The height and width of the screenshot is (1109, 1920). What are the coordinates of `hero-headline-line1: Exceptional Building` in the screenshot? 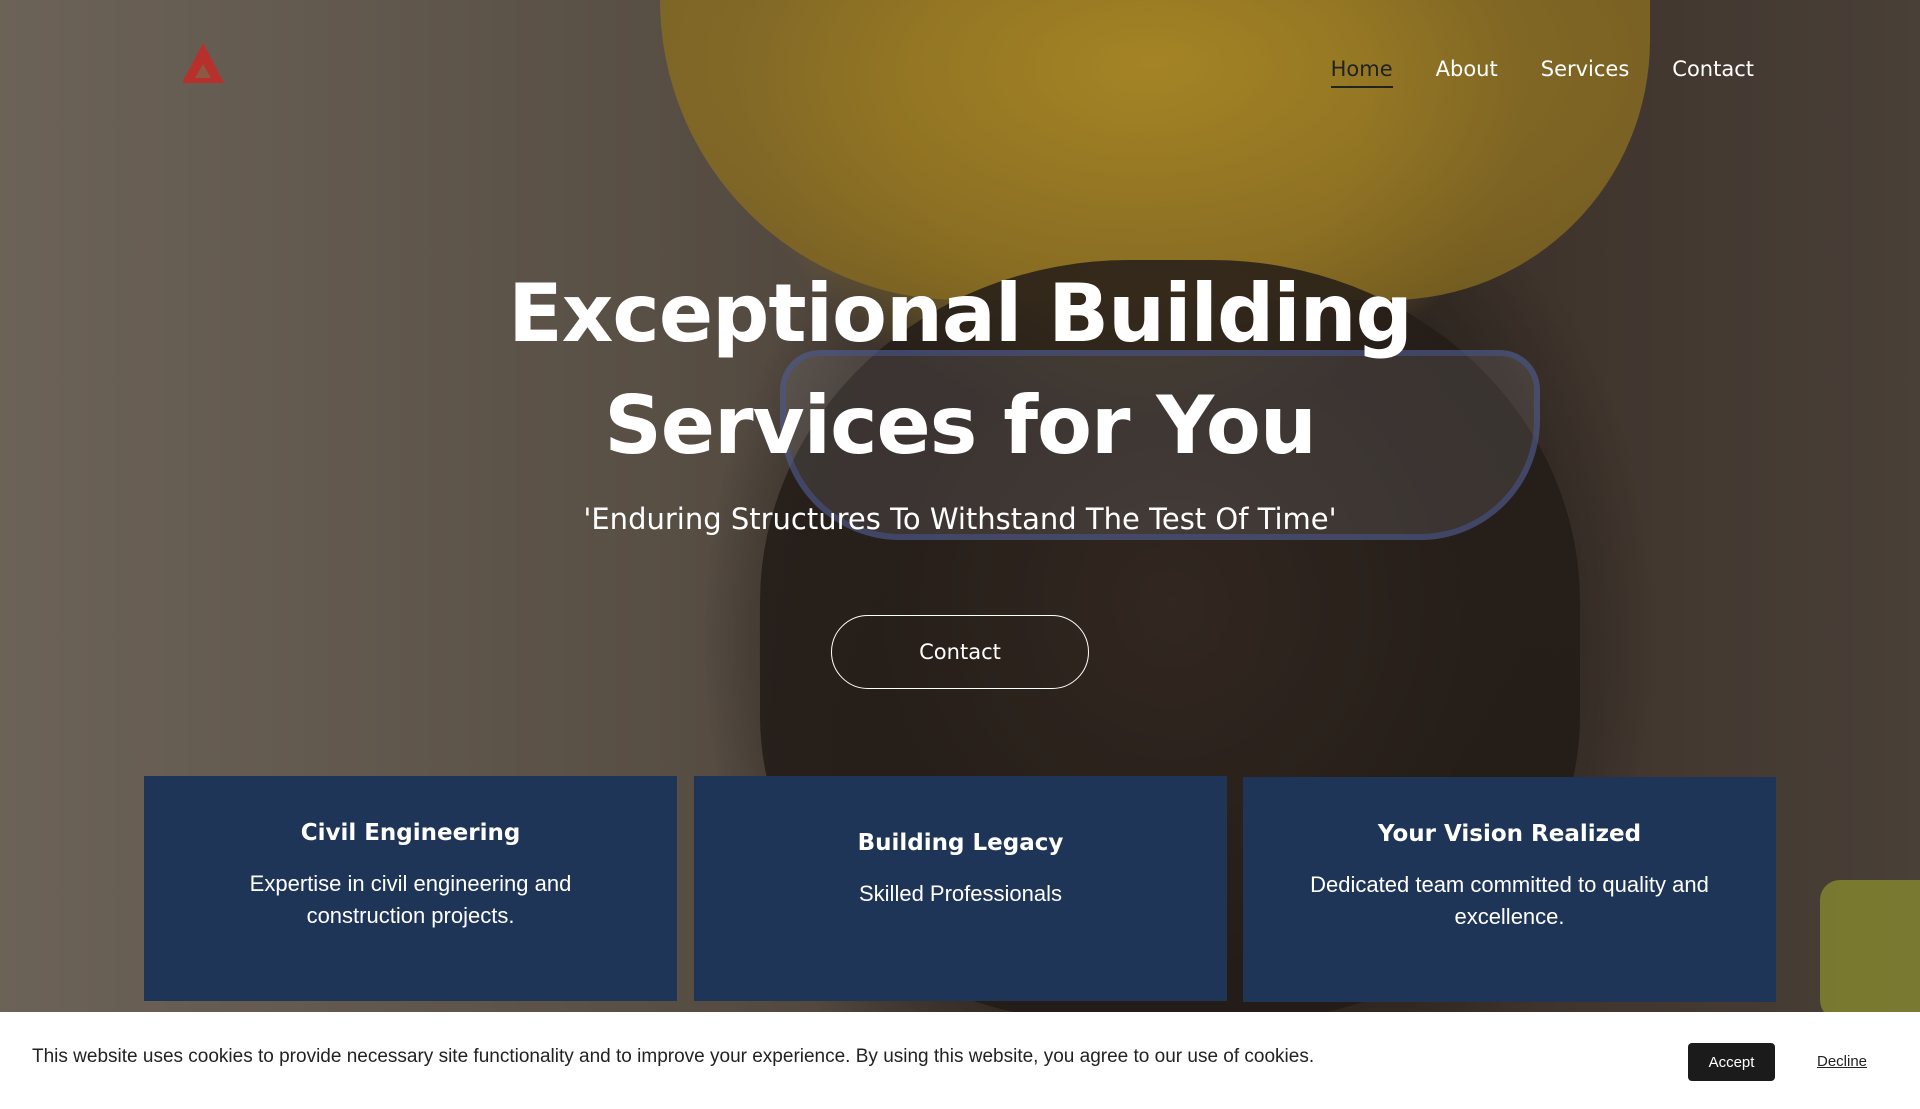 It's located at (960, 313).